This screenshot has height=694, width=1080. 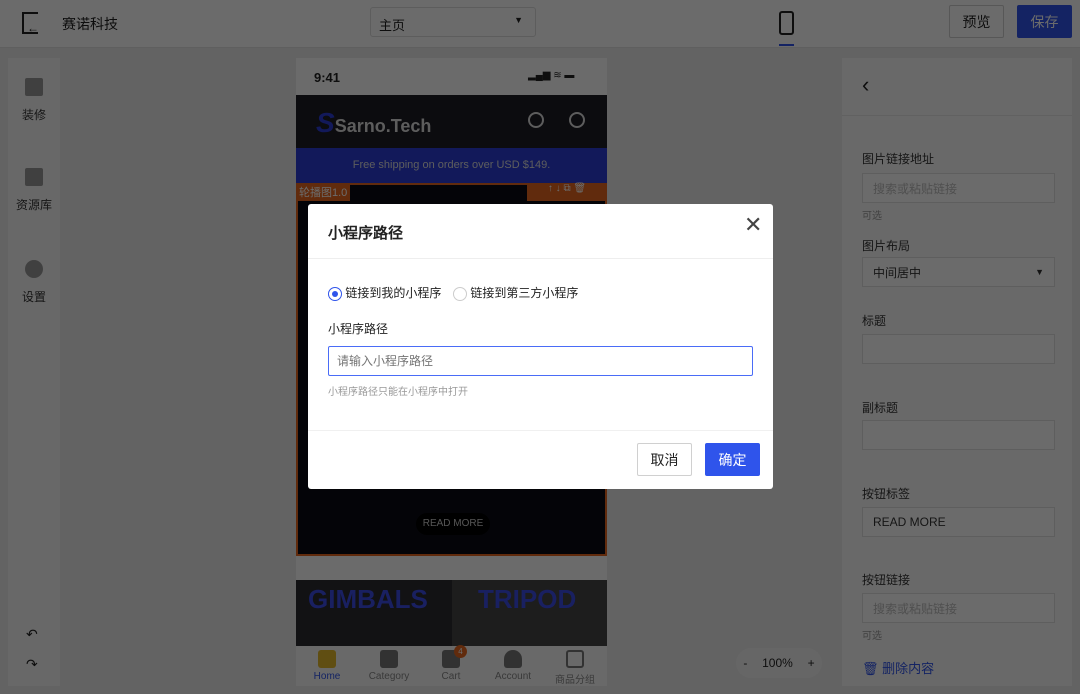 I want to click on back-icon: ‹, so click(x=865, y=85).